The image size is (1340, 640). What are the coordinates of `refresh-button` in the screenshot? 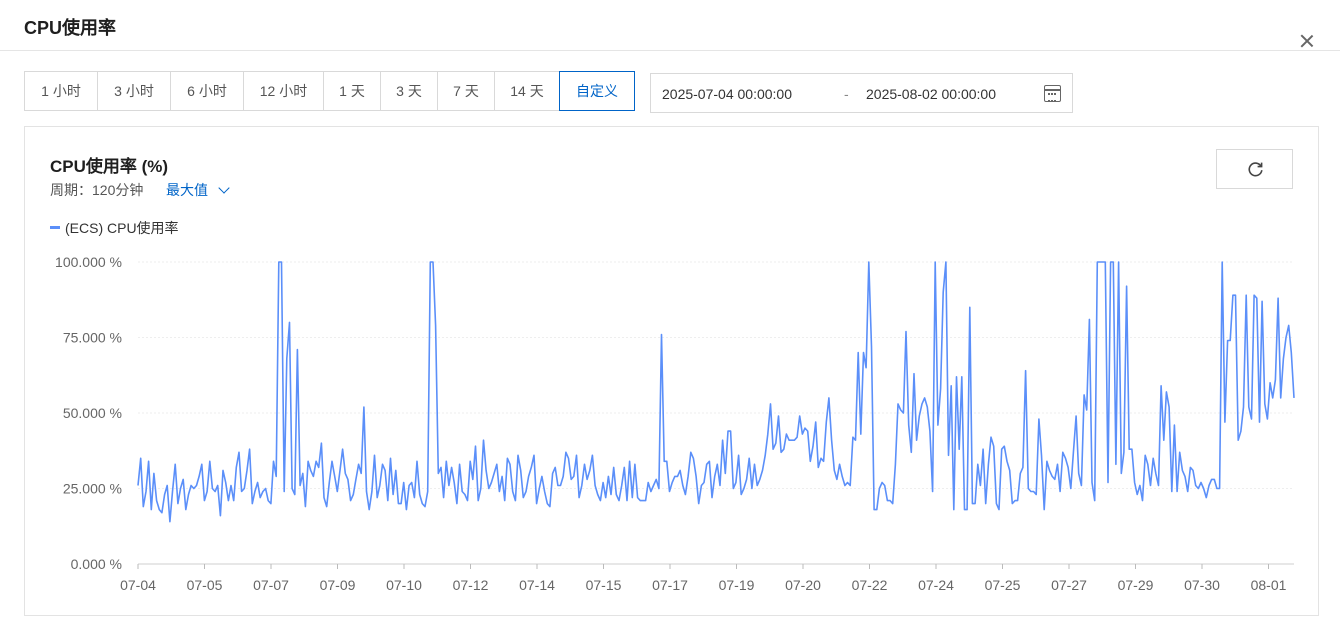 It's located at (1254, 169).